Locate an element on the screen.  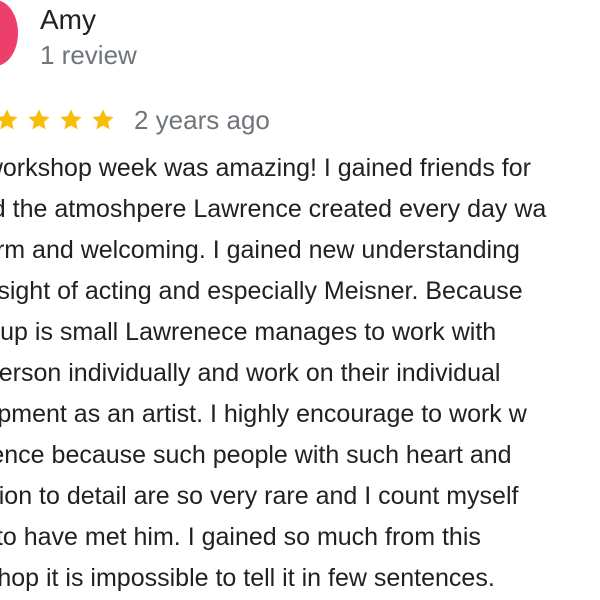
reviewer-name: Amy is located at coordinates (68, 20).